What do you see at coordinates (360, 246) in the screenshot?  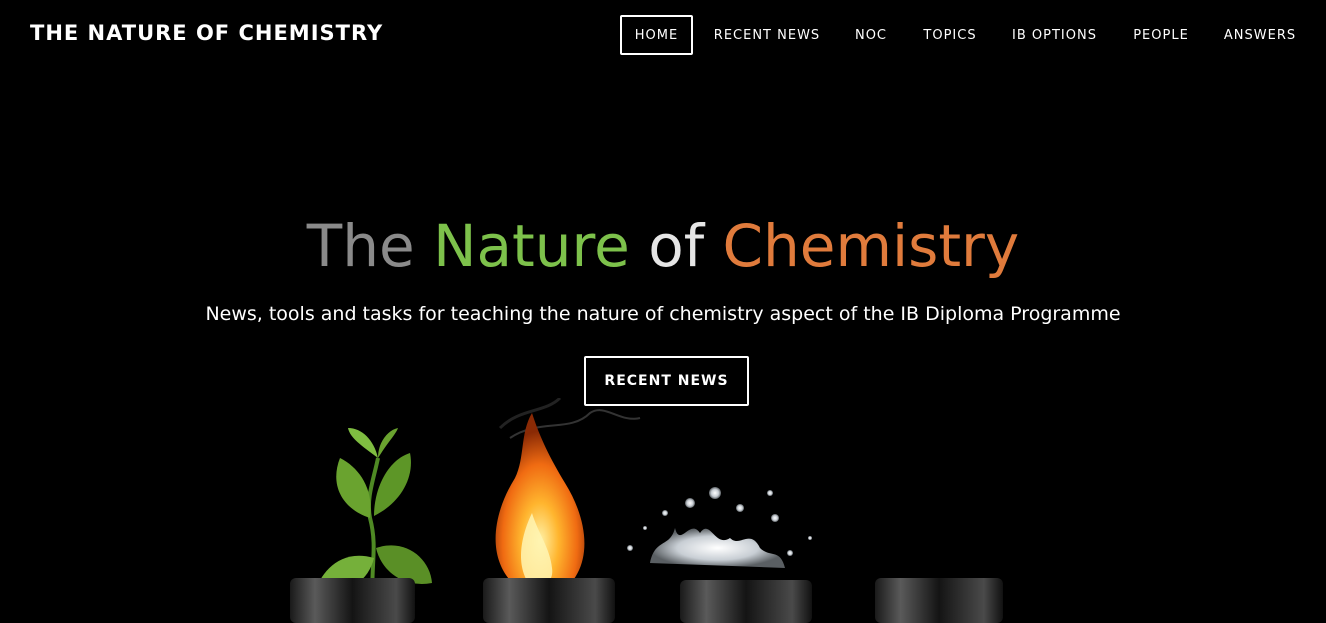 I see `hero-title-word-the: The` at bounding box center [360, 246].